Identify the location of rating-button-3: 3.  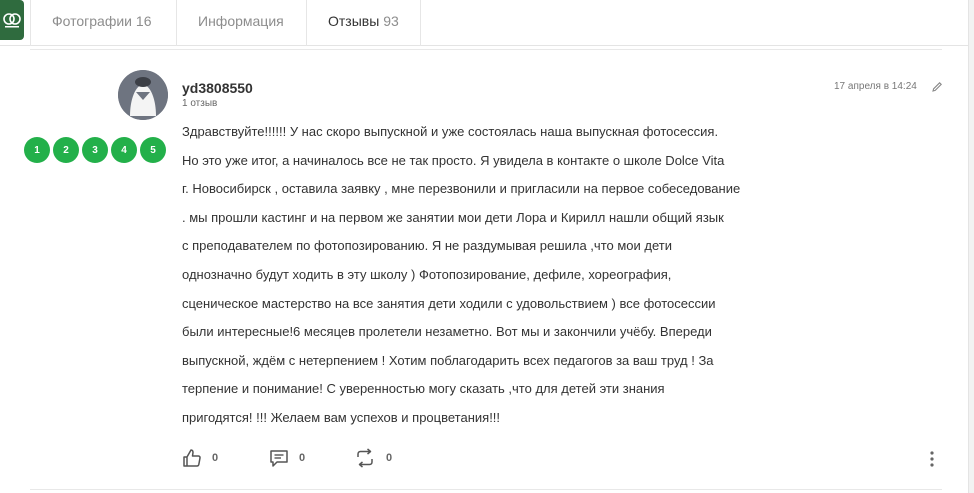
(95, 150).